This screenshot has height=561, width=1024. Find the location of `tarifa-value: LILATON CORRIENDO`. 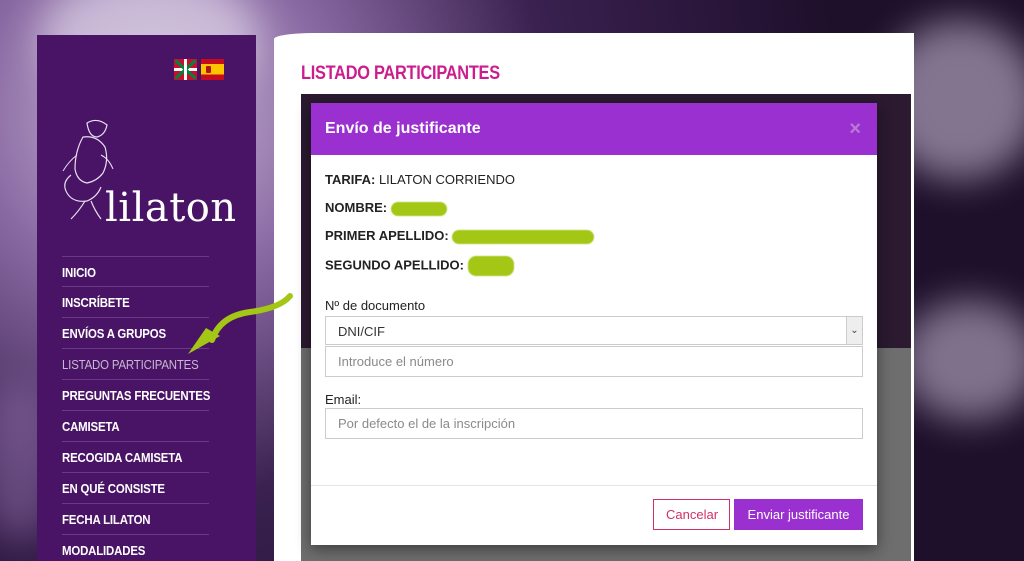

tarifa-value: LILATON CORRIENDO is located at coordinates (446, 179).